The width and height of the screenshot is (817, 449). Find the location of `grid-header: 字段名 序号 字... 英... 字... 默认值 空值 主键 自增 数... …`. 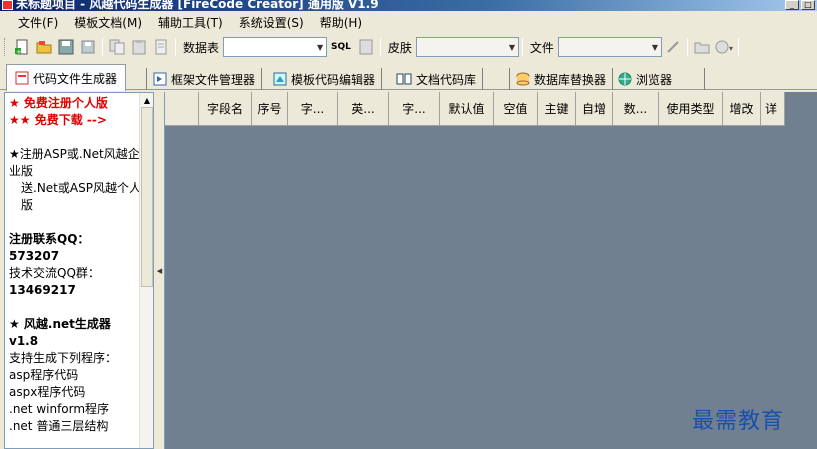

grid-header: 字段名 序号 字... 英... 字... 默认值 空值 主键 自增 数... … is located at coordinates (475, 109).